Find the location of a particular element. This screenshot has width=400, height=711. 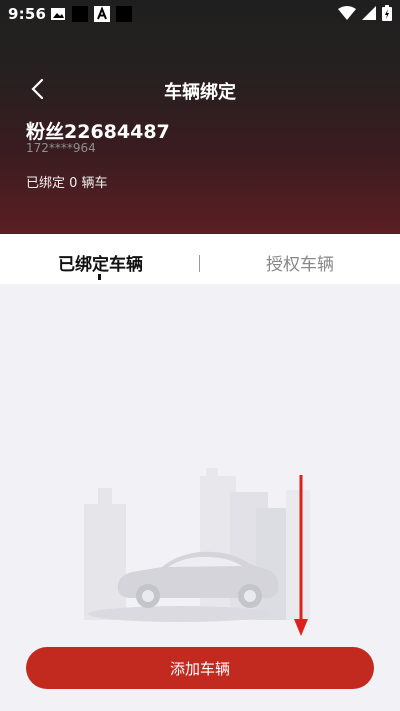

title-bar: 车辆绑定 is located at coordinates (200, 89).